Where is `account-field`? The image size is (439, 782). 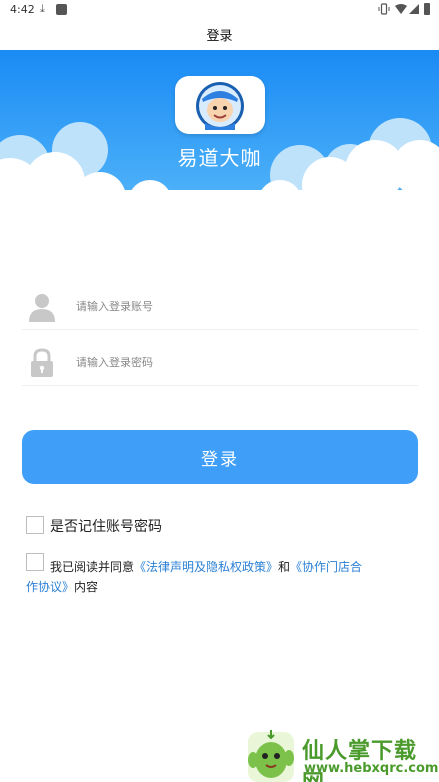 account-field is located at coordinates (220, 306).